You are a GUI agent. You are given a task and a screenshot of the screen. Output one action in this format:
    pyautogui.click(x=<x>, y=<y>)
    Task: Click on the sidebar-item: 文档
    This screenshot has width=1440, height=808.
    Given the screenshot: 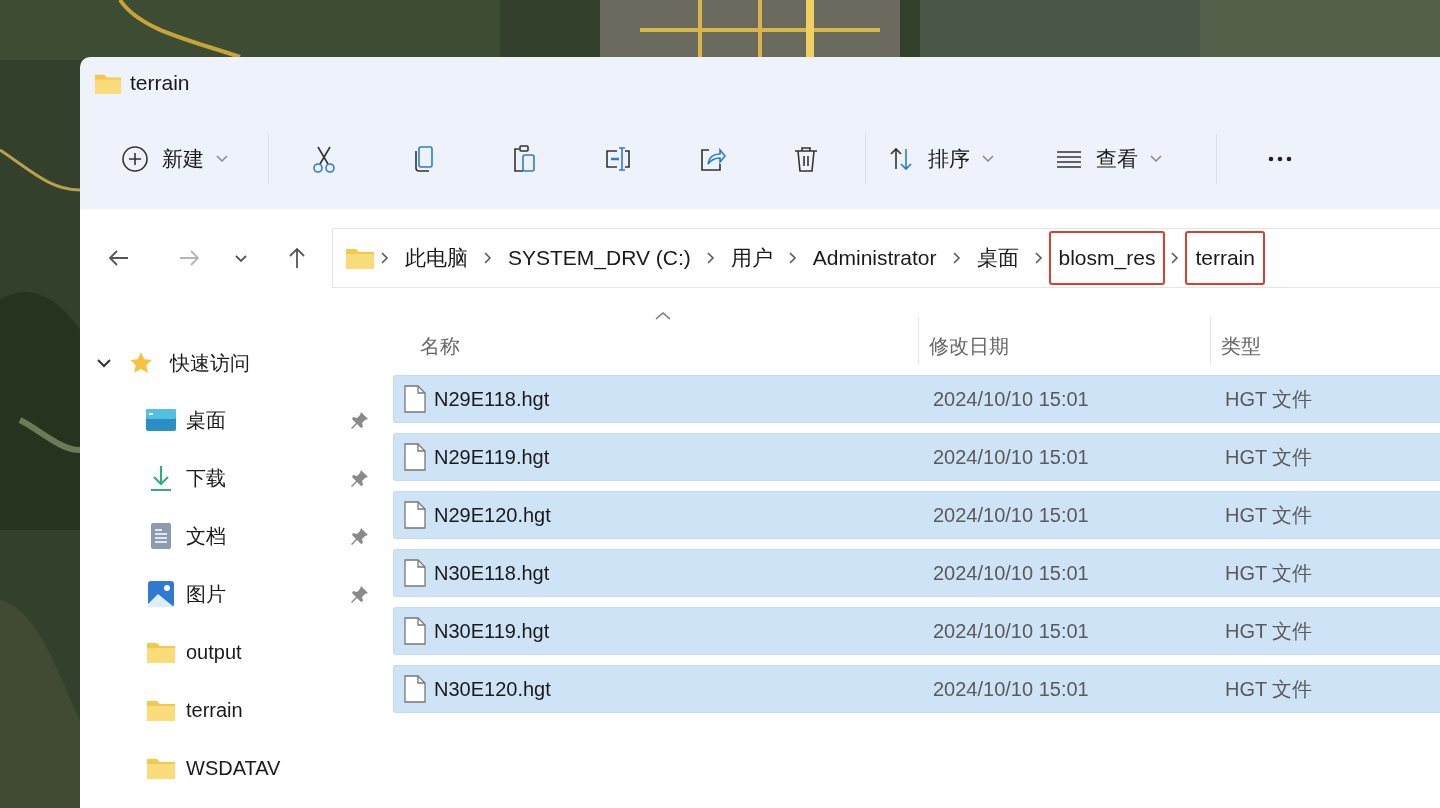 What is the action you would take?
    pyautogui.click(x=225, y=536)
    